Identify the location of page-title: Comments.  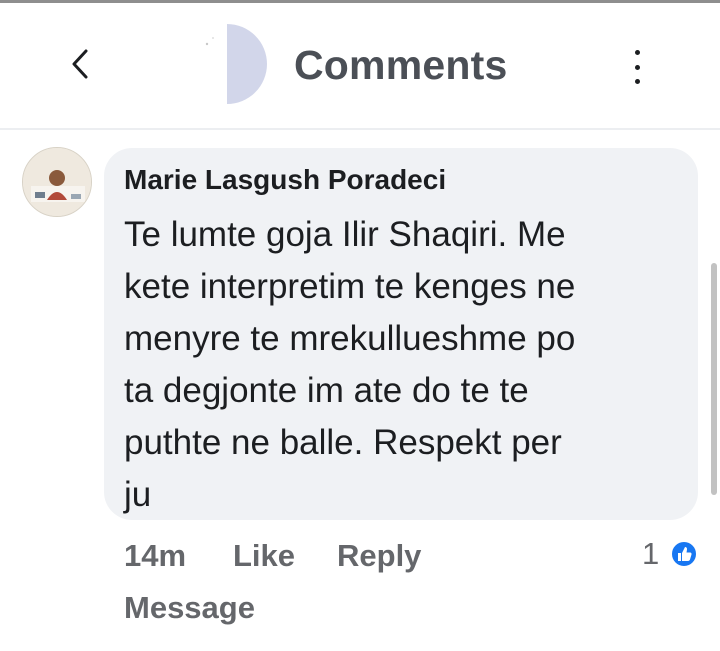
(401, 65).